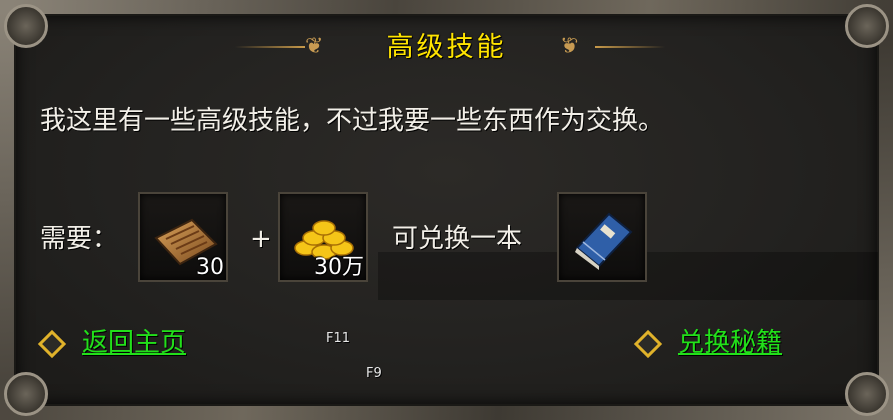 The width and height of the screenshot is (893, 420). Describe the element at coordinates (604, 241) in the screenshot. I see `skill-book-icon` at that location.